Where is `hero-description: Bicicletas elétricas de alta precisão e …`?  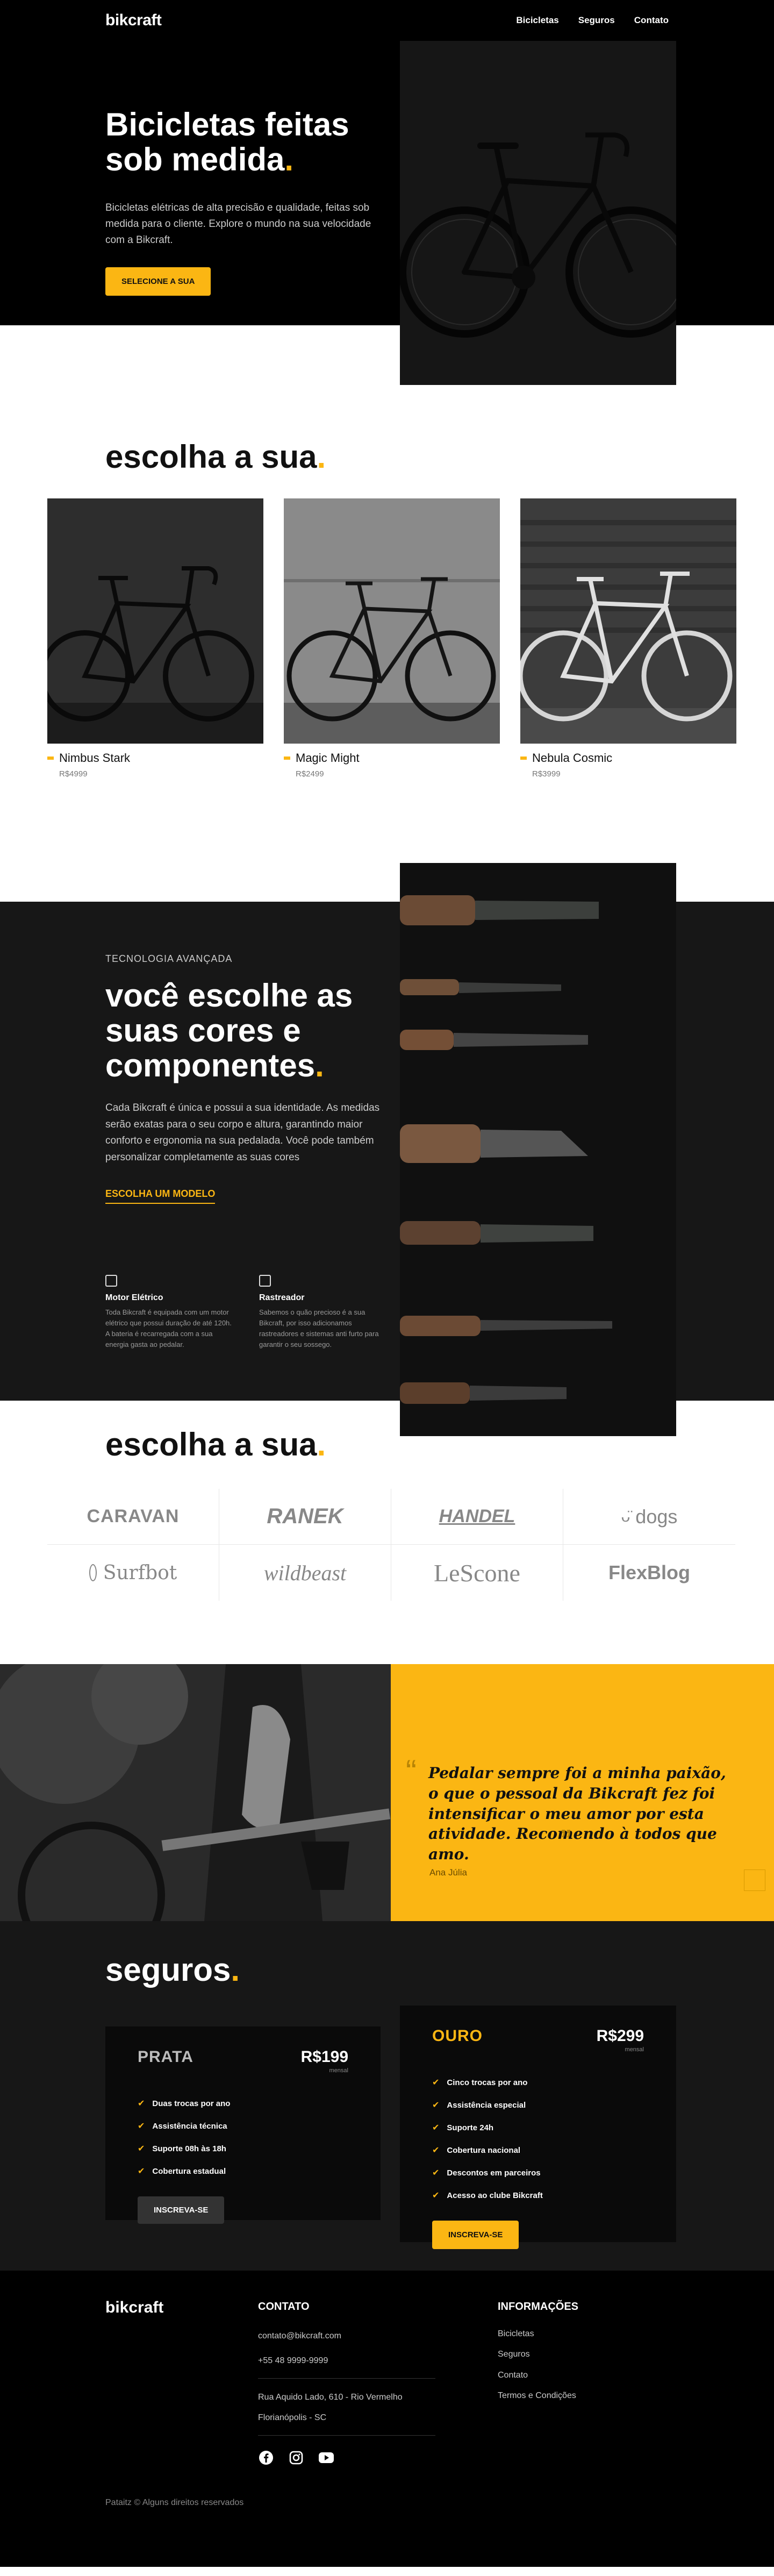
hero-description: Bicicletas elétricas de alta precisão e … is located at coordinates (238, 224).